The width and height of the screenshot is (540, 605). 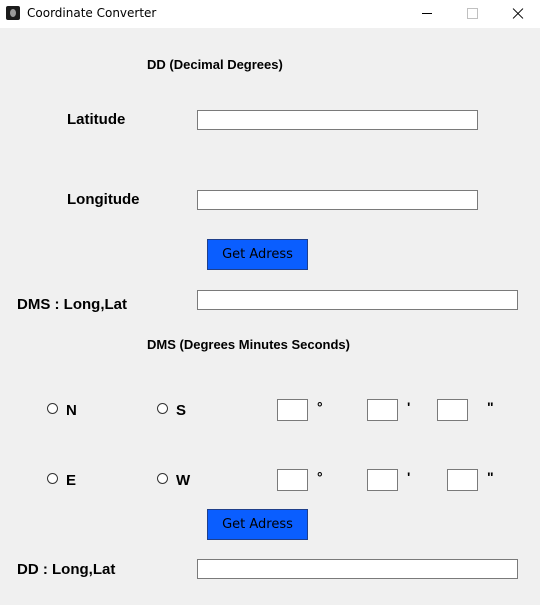 What do you see at coordinates (270, 14) in the screenshot?
I see `title-bar: Coordinate Converter` at bounding box center [270, 14].